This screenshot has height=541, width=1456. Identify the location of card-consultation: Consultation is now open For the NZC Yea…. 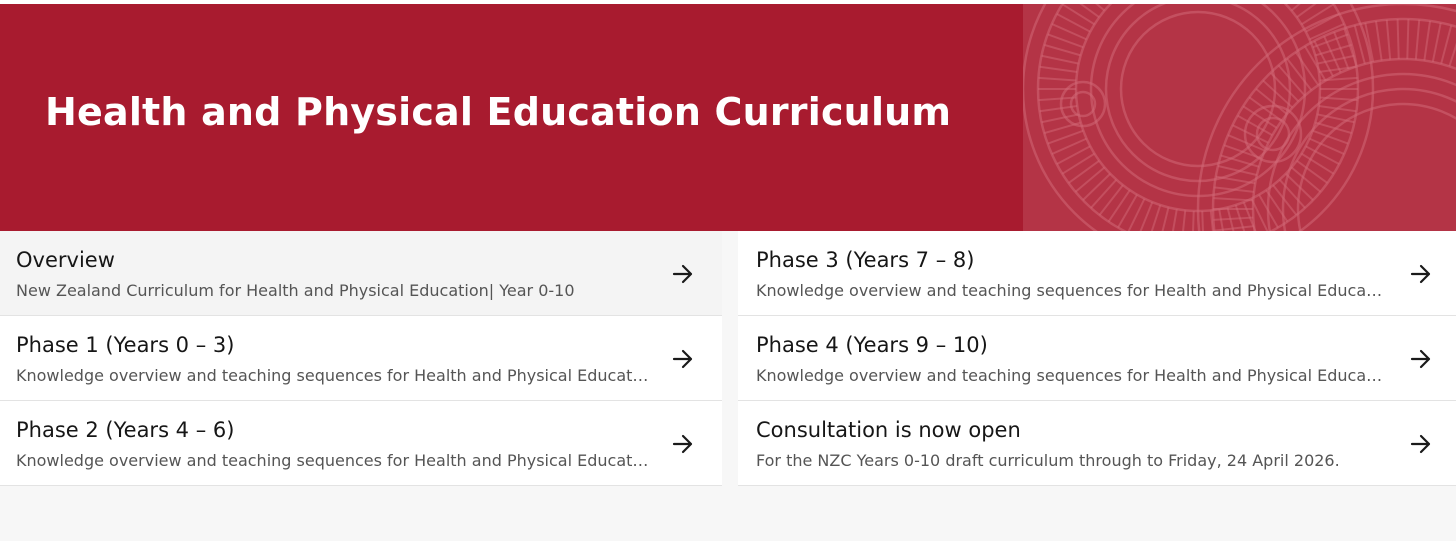
(1097, 443).